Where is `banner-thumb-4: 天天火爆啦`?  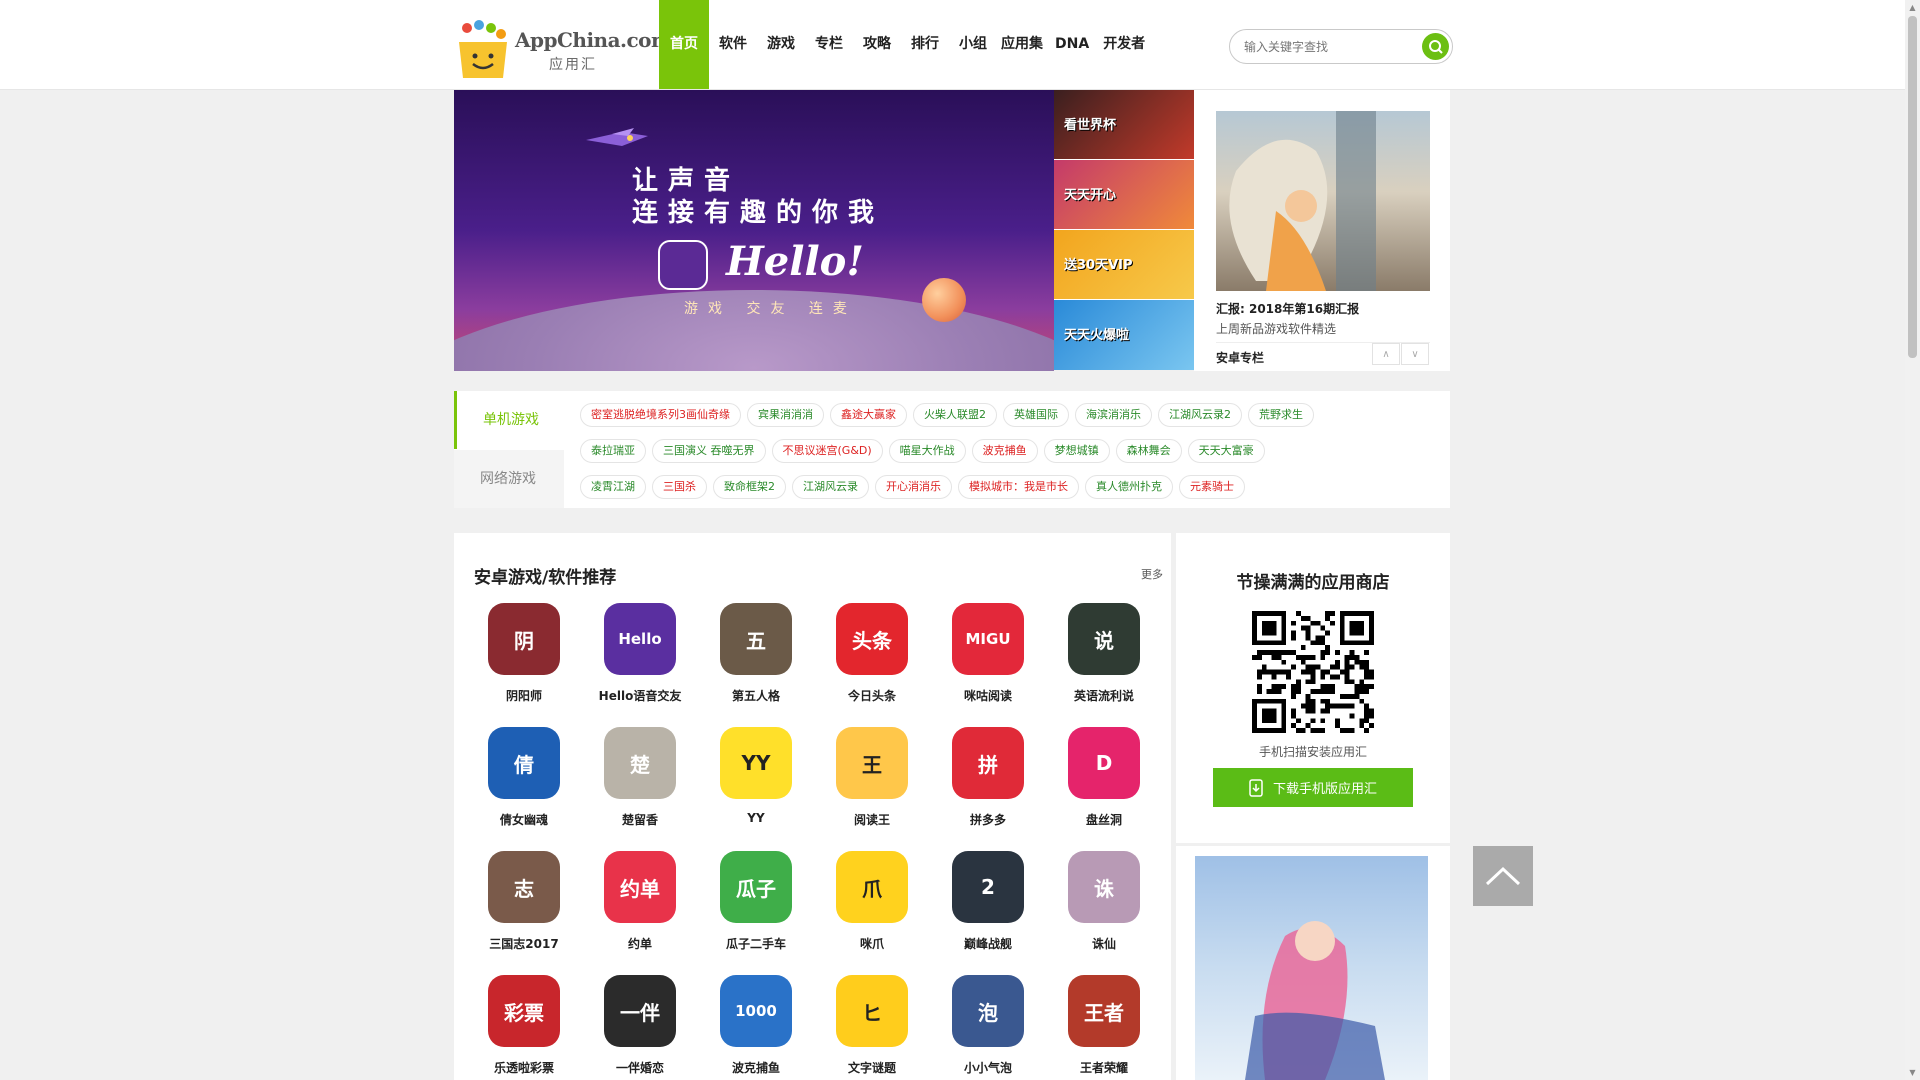 banner-thumb-4: 天天火爆啦 is located at coordinates (1124, 335).